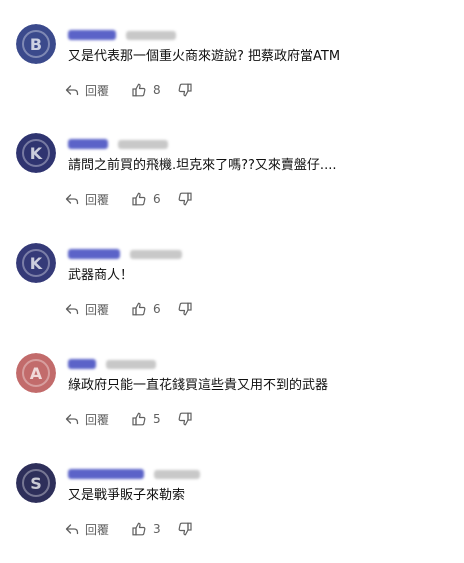 The image size is (464, 563). I want to click on avatar-letter: A, so click(36, 373).